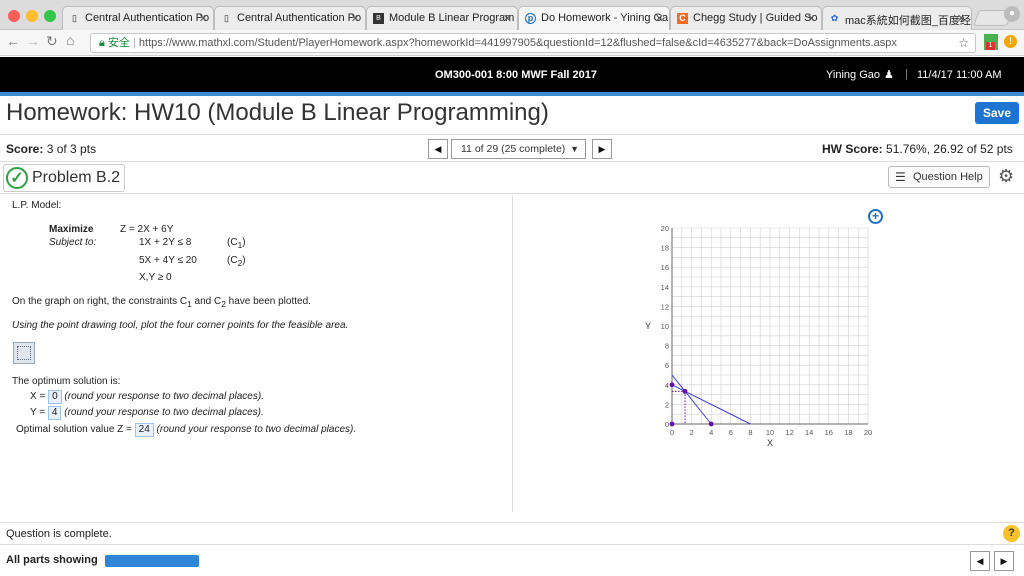 The height and width of the screenshot is (576, 1024). Describe the element at coordinates (852, 149) in the screenshot. I see `hw-score-label: HW Score:` at that location.